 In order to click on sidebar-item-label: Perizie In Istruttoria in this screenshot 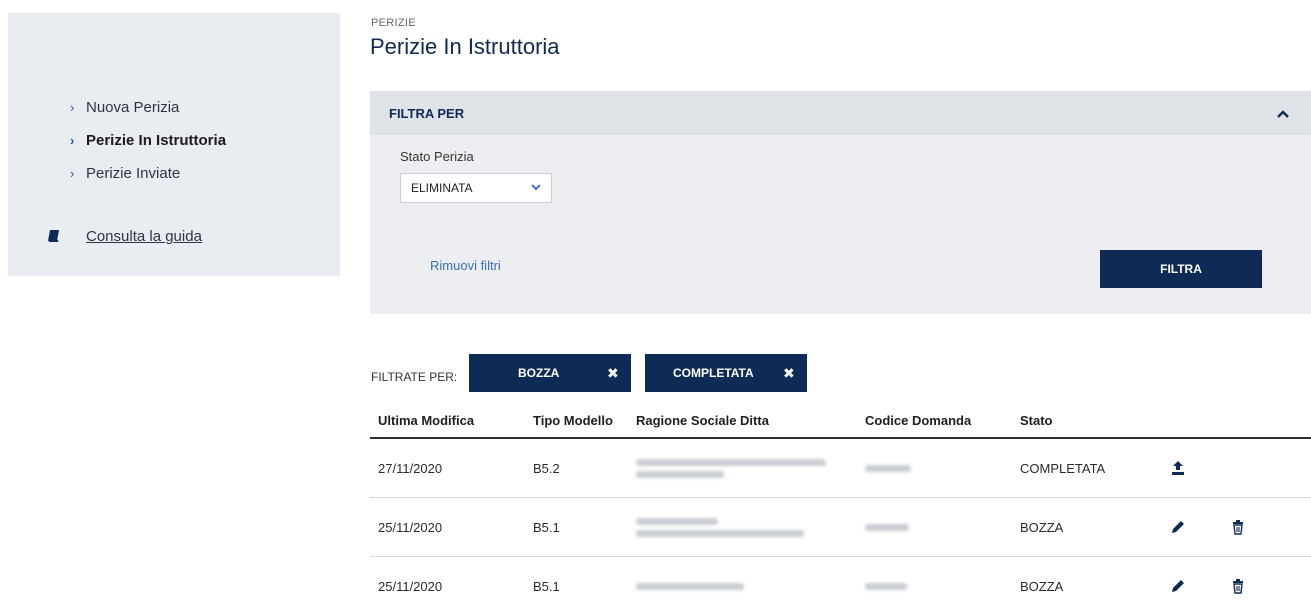, I will do `click(156, 140)`.